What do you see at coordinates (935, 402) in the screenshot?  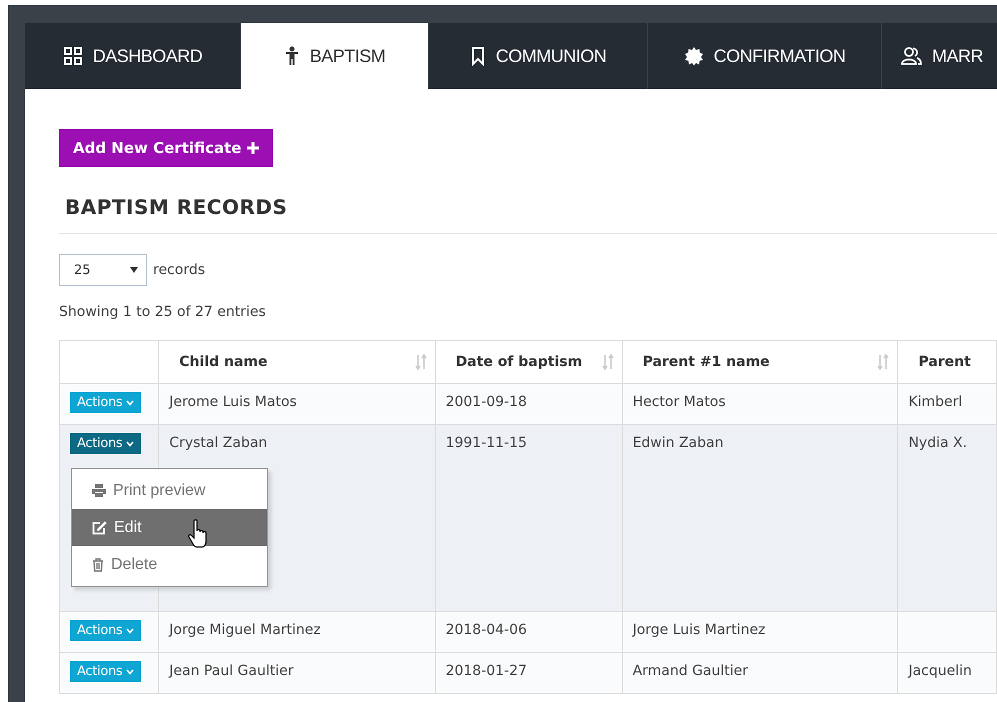 I see `table-cell: Kimberl` at bounding box center [935, 402].